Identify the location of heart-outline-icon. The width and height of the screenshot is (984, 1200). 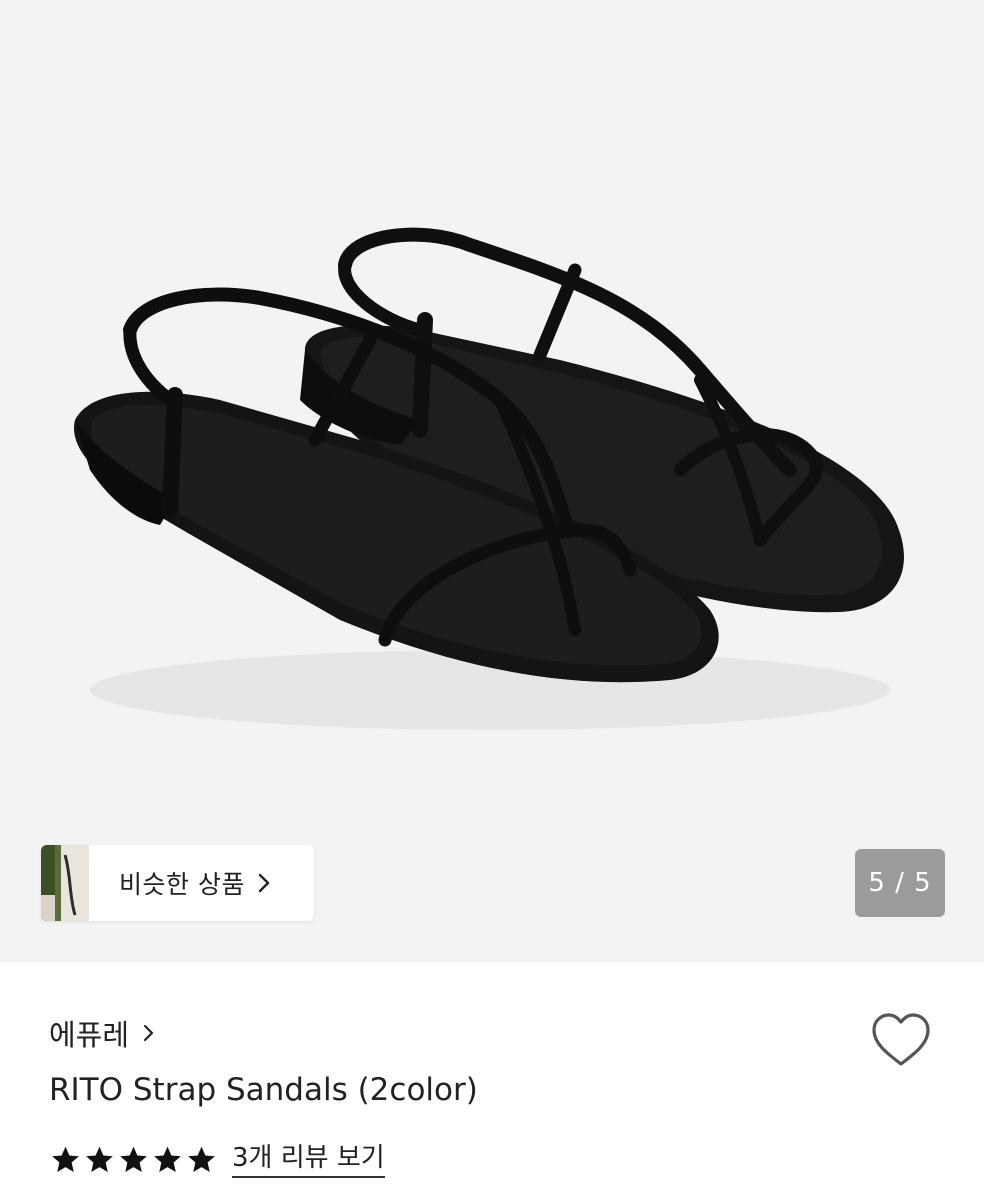
(901, 1040).